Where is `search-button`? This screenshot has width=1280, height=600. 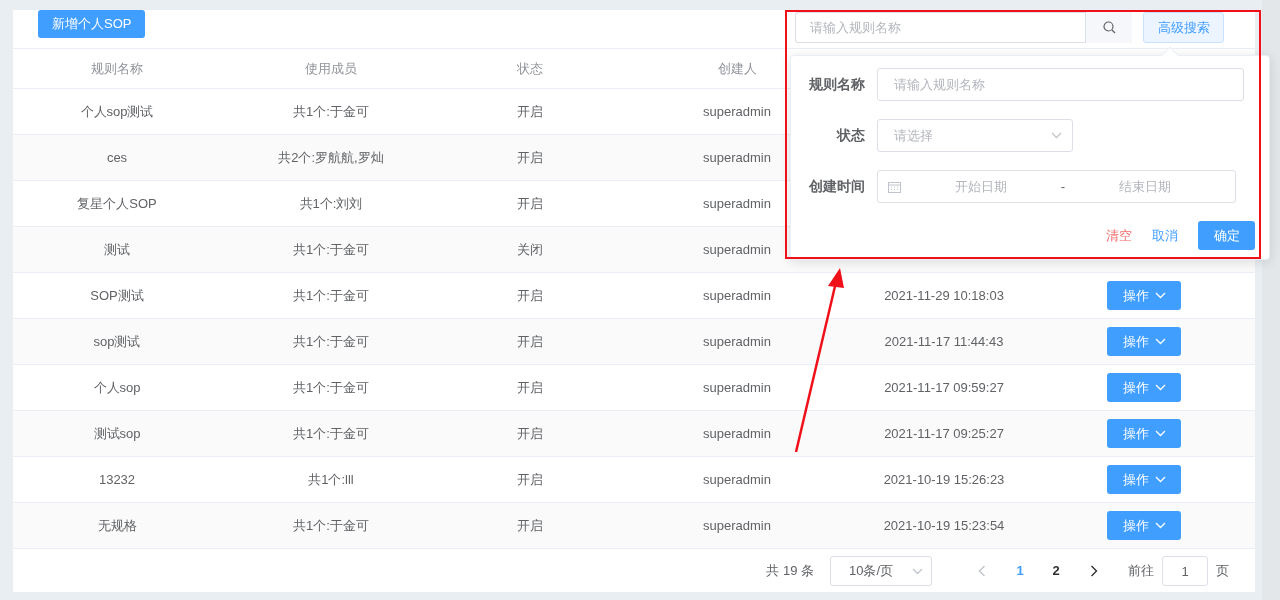 search-button is located at coordinates (1108, 27).